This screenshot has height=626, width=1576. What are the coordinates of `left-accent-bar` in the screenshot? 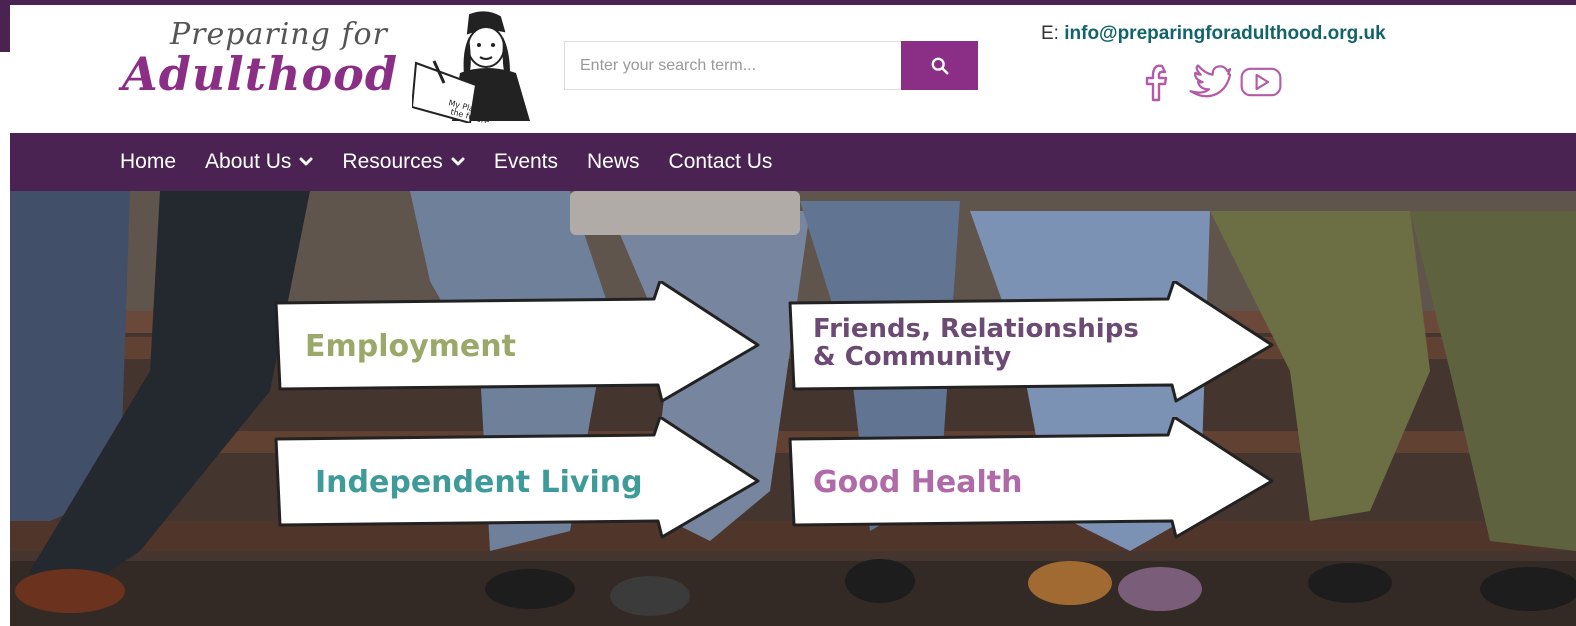 It's located at (5, 26).